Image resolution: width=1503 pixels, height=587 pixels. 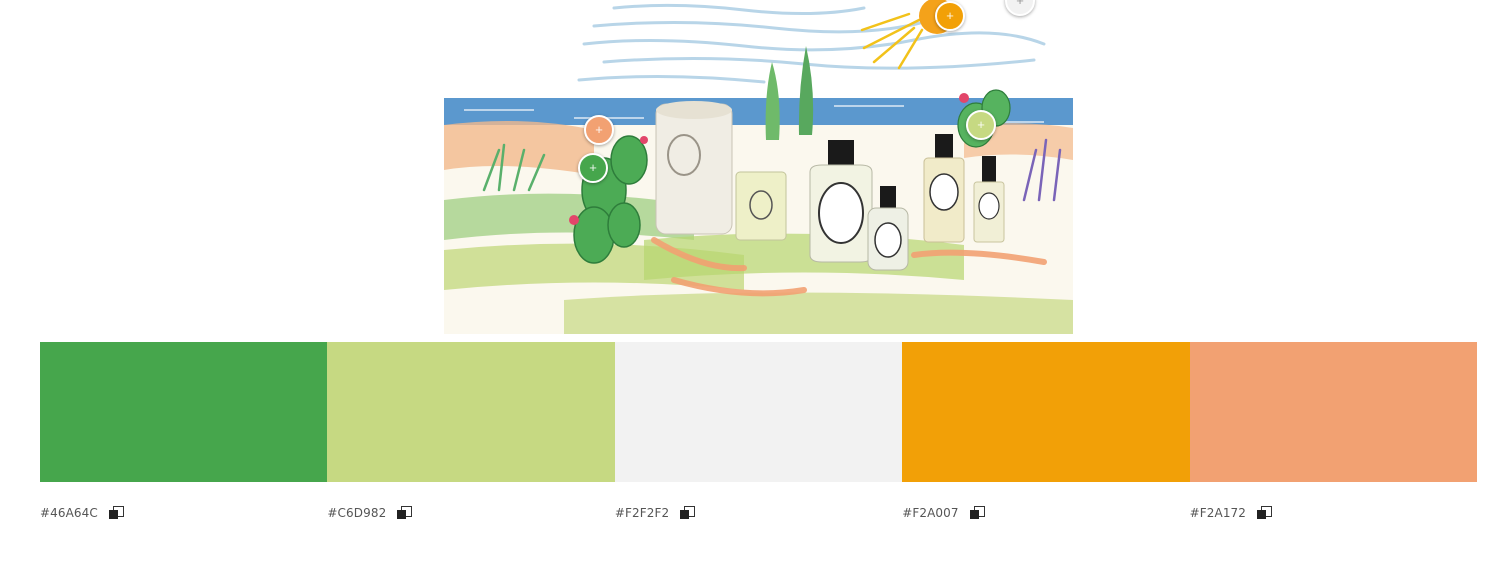 I want to click on color-label: #F2A007, so click(x=1045, y=513).